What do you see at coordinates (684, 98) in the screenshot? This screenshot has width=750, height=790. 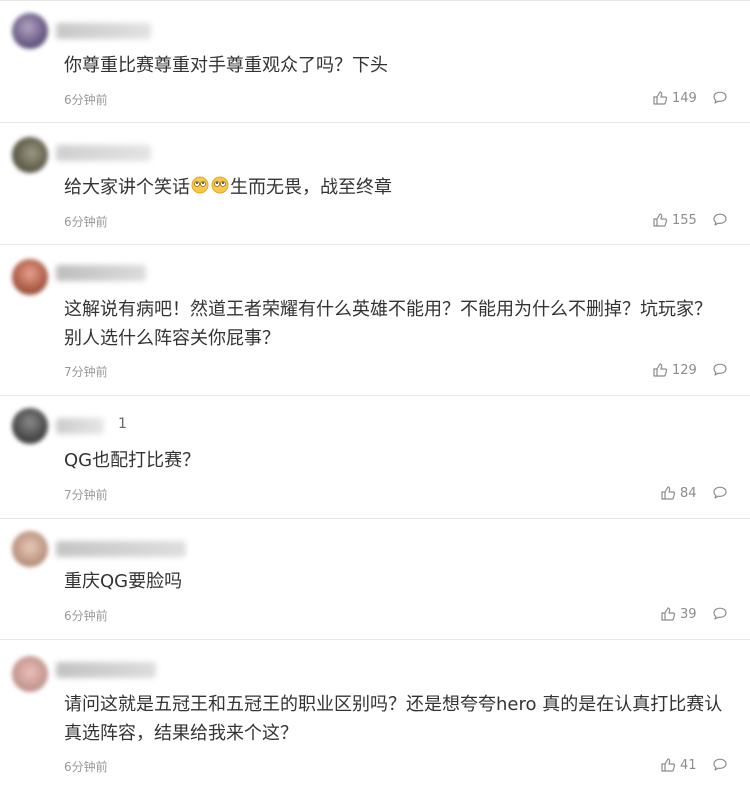 I see `like-count: 149` at bounding box center [684, 98].